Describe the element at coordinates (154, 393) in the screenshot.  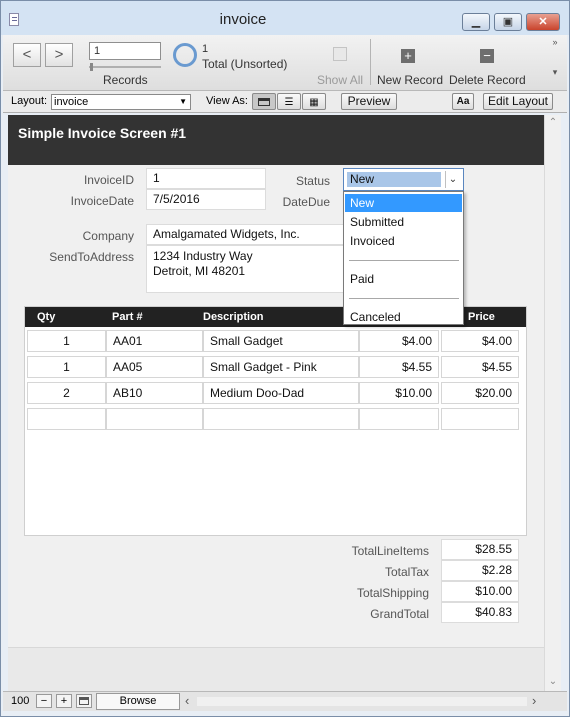
I see `part-cell: AB10` at that location.